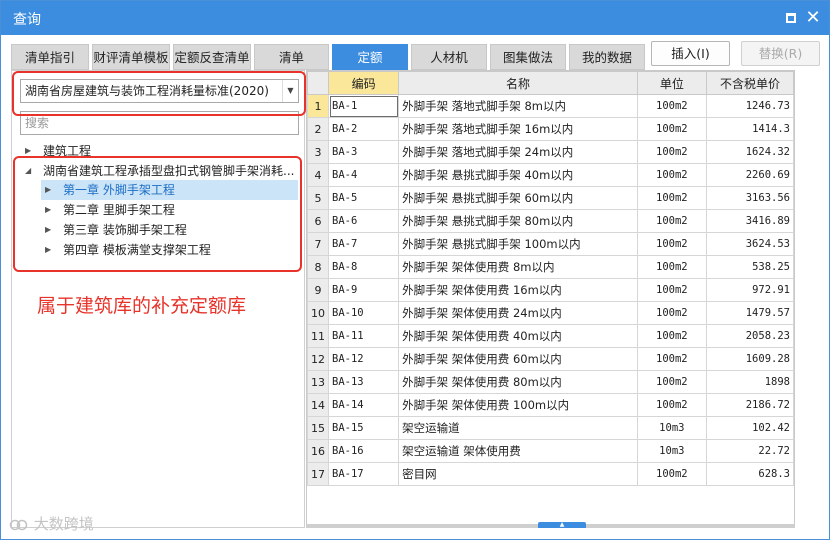 The height and width of the screenshot is (540, 830). What do you see at coordinates (518, 451) in the screenshot?
I see `cell-name: 架空运输道 架体使用费` at bounding box center [518, 451].